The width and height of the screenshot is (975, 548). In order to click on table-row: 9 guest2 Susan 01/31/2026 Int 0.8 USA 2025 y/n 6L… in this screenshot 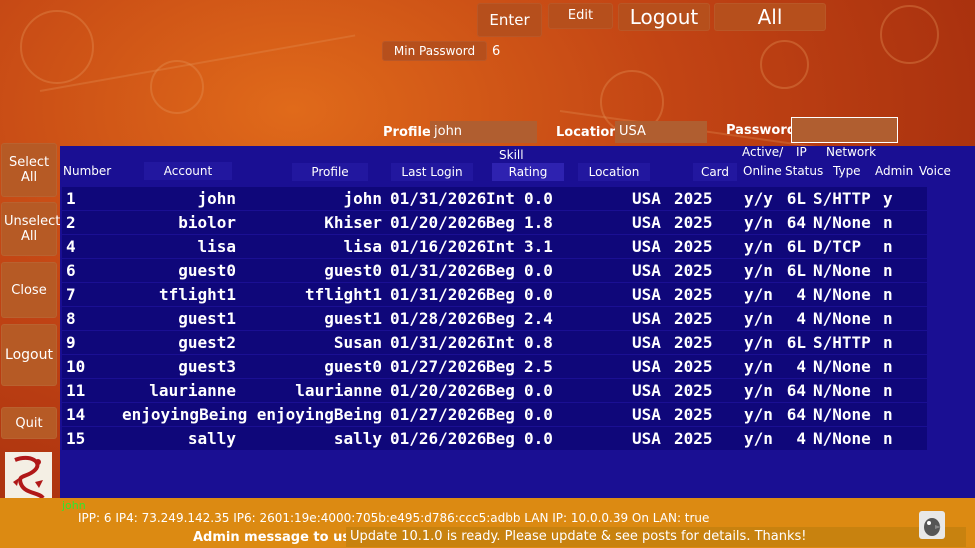, I will do `click(494, 342)`.